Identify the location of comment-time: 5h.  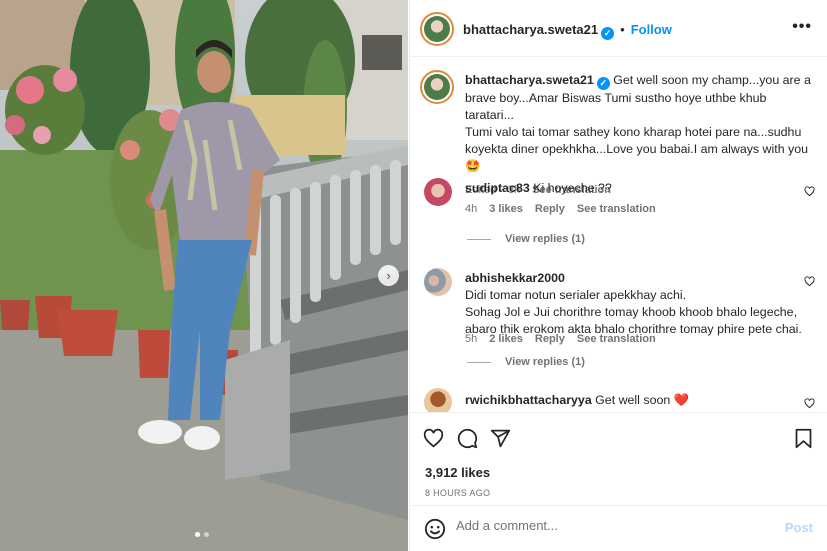
(471, 339).